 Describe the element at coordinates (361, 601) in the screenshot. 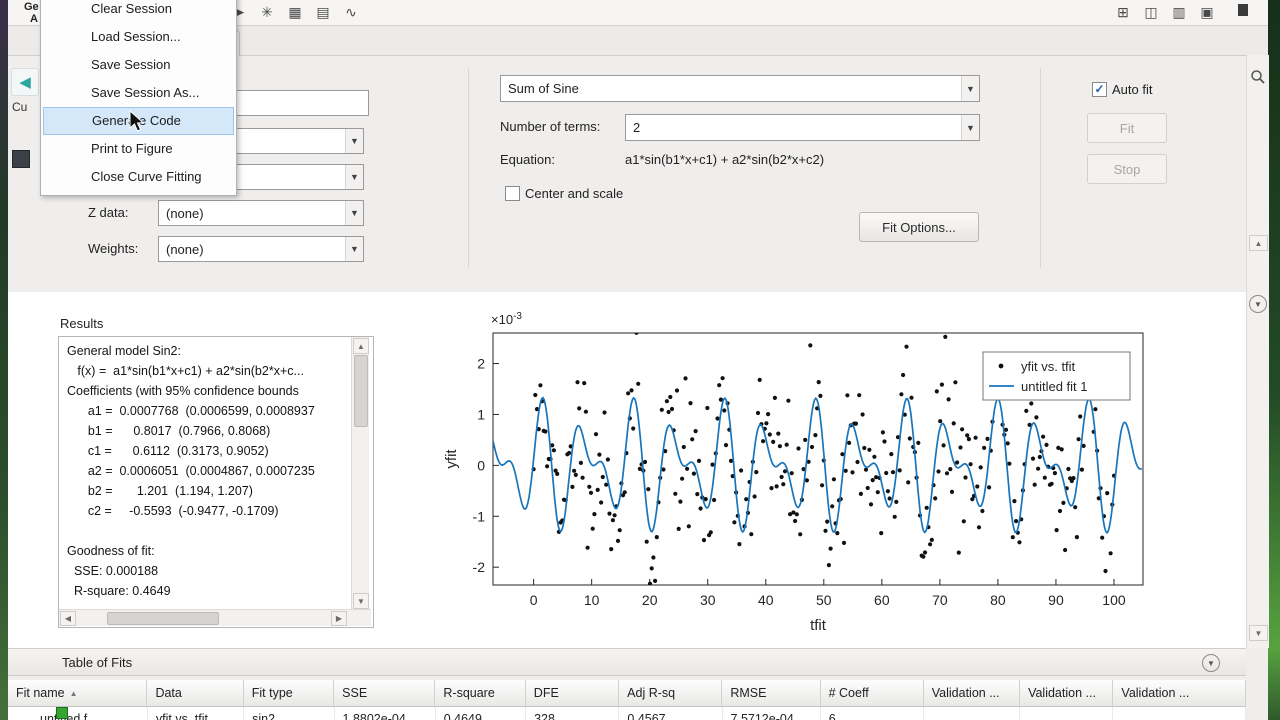

I see `scroll-down-icon: ▼` at that location.